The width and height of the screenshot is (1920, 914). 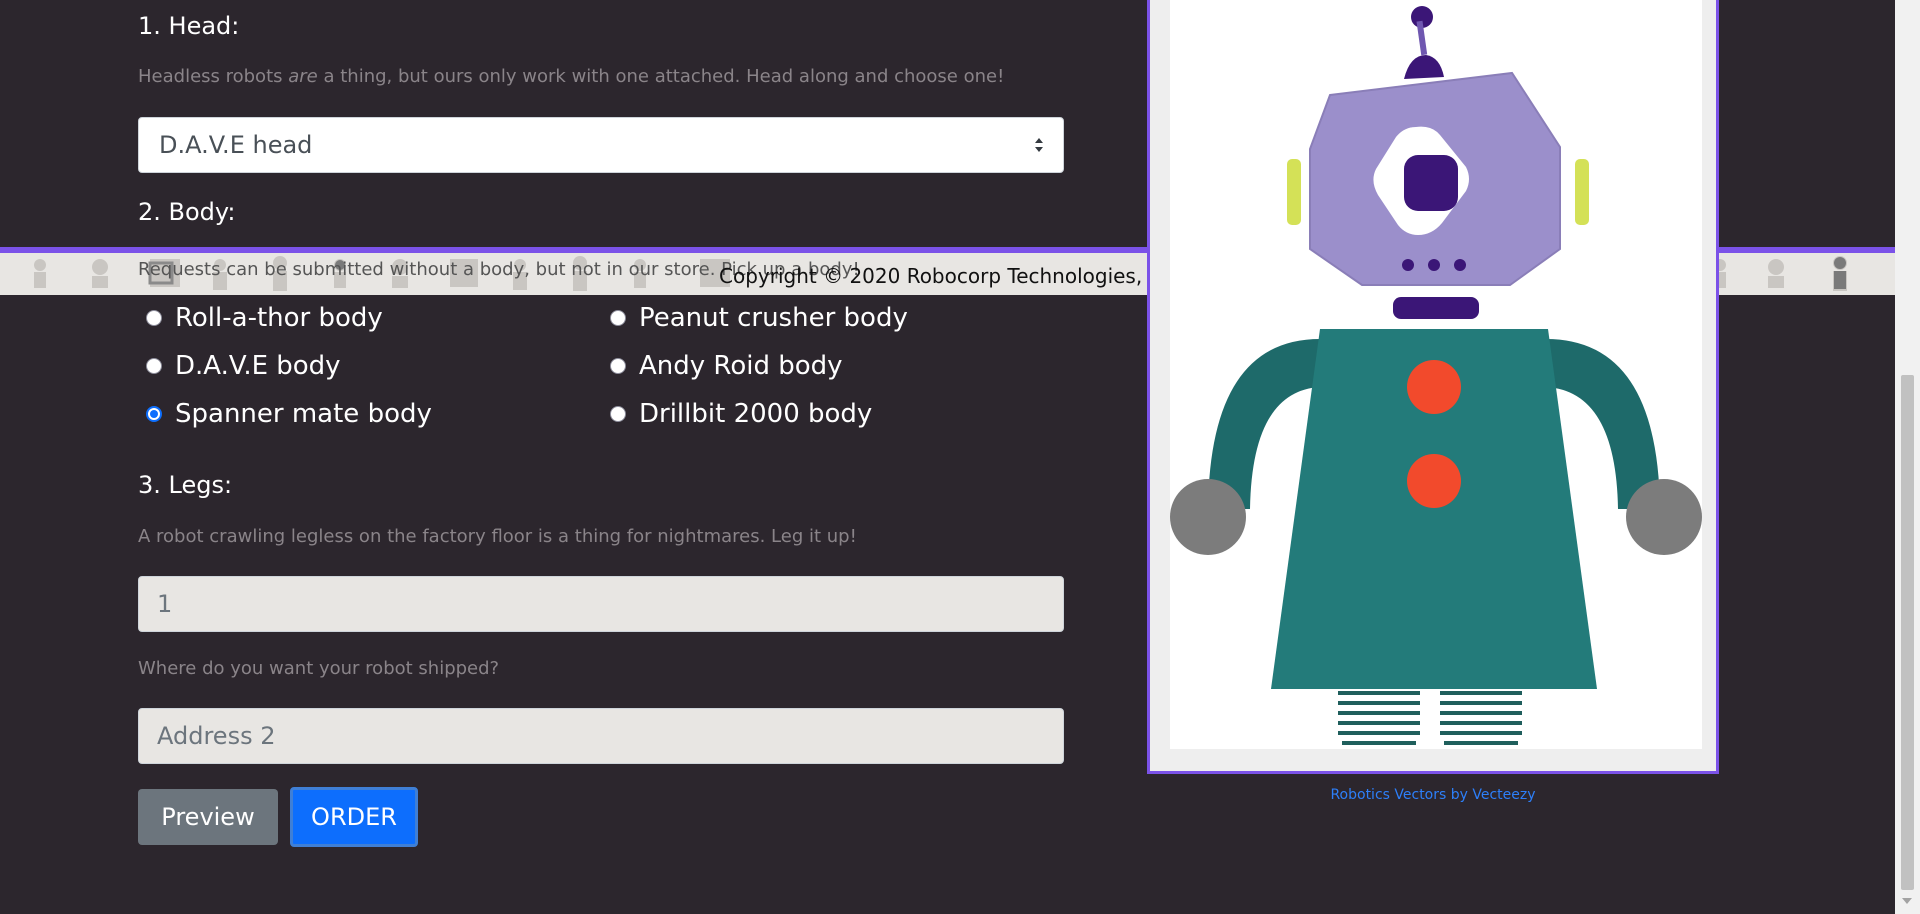 What do you see at coordinates (756, 414) in the screenshot?
I see `radio-label: Drillbit 2000 body` at bounding box center [756, 414].